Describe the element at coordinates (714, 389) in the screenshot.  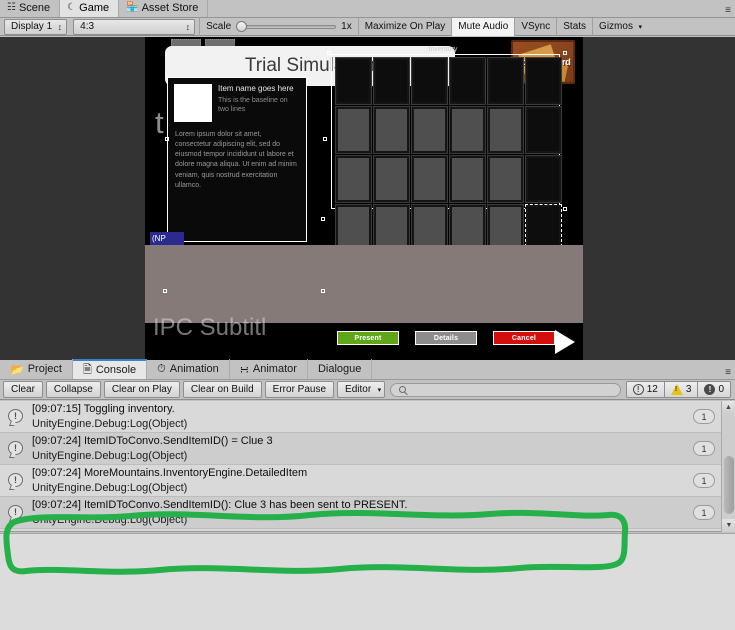
I see `error-count: ! 0` at that location.